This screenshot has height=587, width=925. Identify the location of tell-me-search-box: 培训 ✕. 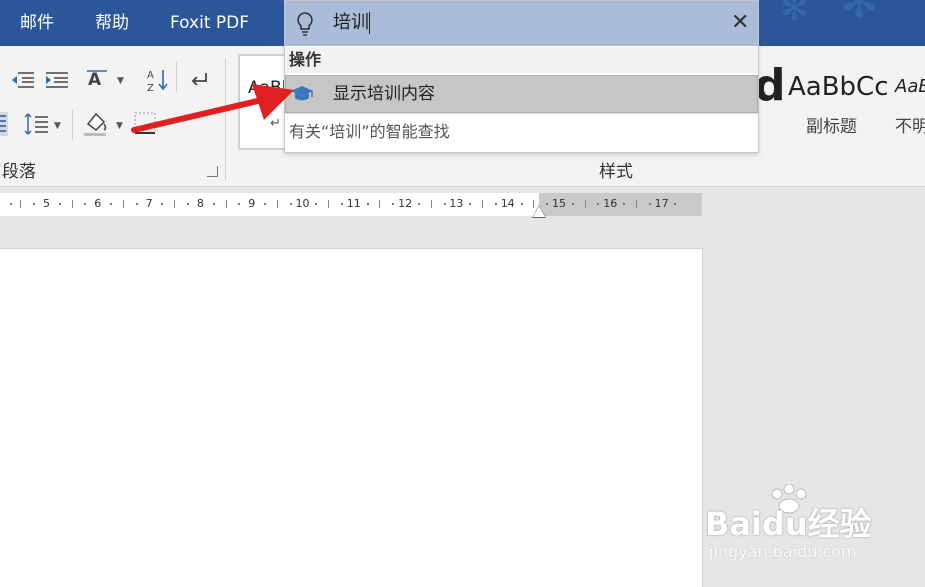
(521, 23).